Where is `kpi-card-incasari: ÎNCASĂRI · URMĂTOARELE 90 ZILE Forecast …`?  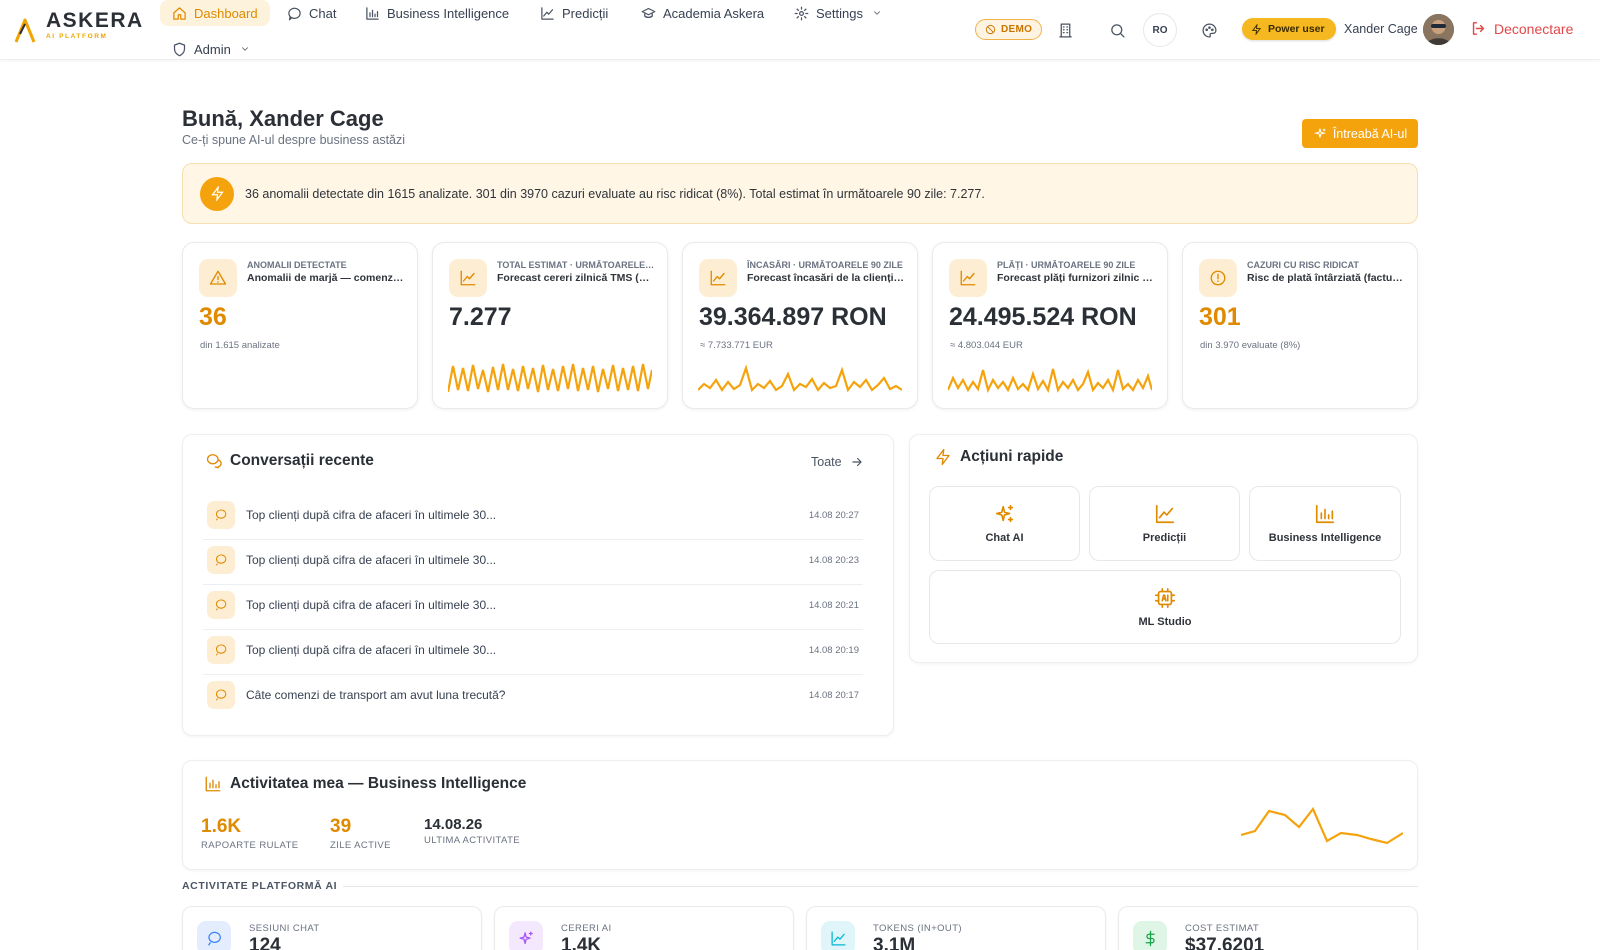 kpi-card-incasari: ÎNCASĂRI · URMĂTOARELE 90 ZILE Forecast … is located at coordinates (800, 325).